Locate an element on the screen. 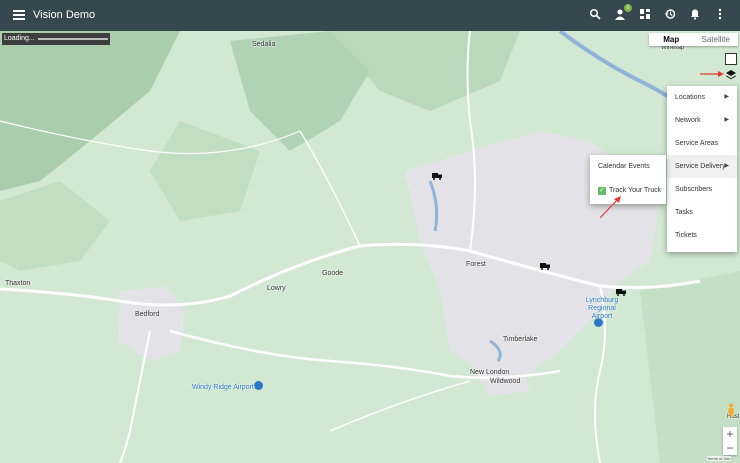 The image size is (740, 463). map-type-map-button: Map is located at coordinates (671, 39).